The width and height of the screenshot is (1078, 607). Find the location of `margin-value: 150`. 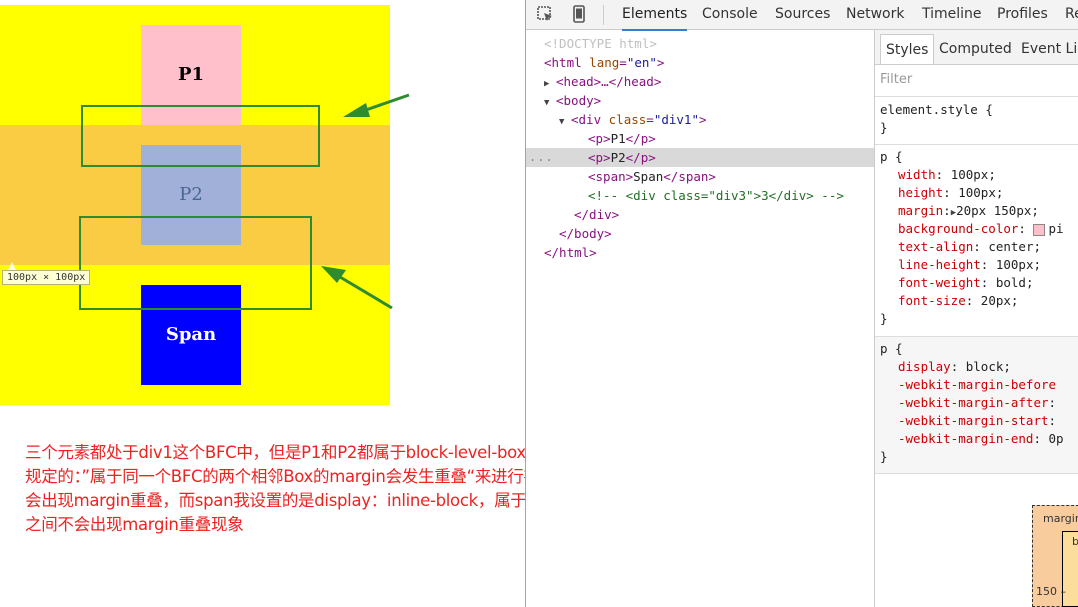

margin-value: 150 is located at coordinates (1046, 591).